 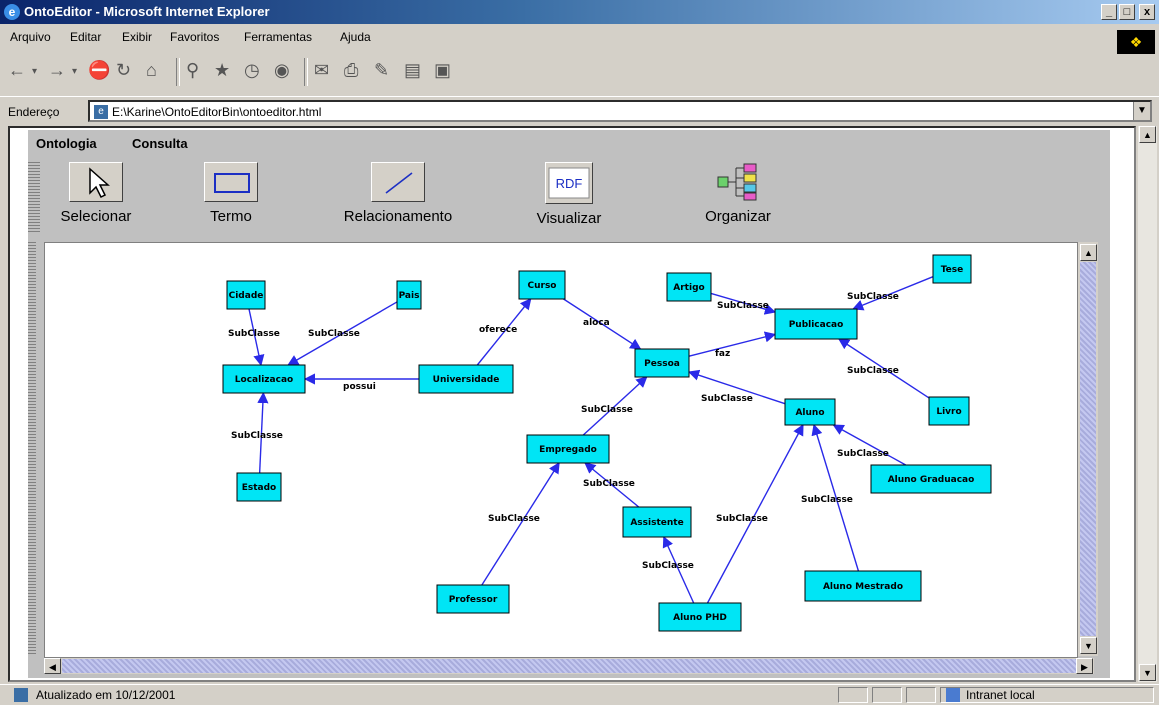 What do you see at coordinates (12, 12) in the screenshot?
I see `ie-logo-icon: e` at bounding box center [12, 12].